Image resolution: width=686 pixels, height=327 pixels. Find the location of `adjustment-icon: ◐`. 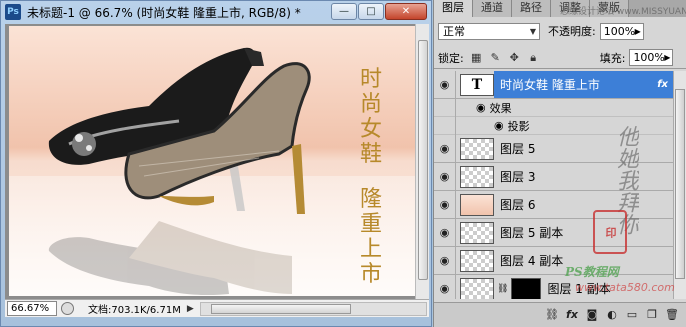

adjustment-icon: ◐ is located at coordinates (612, 315).